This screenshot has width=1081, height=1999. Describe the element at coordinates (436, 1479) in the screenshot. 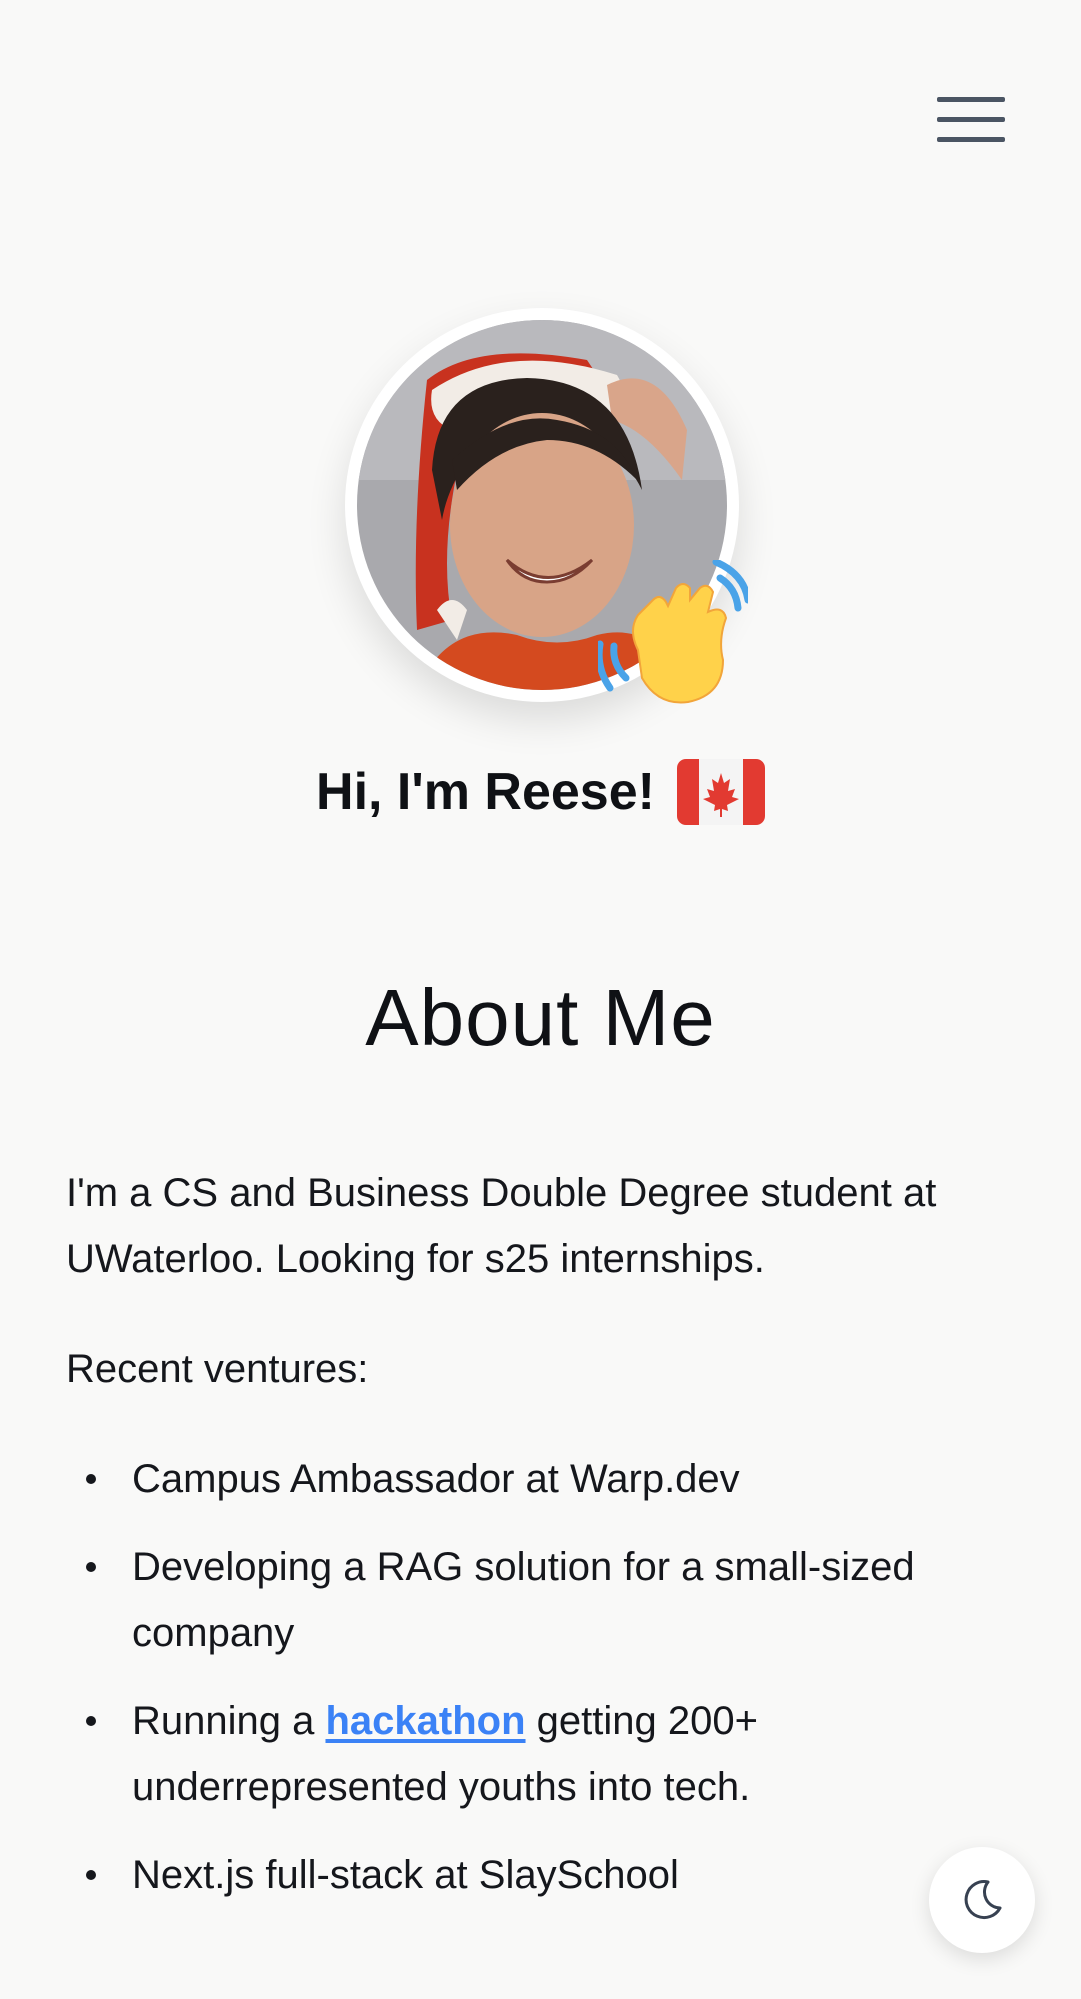

I see `venture-text: Campus Ambassador at Warp.dev` at that location.